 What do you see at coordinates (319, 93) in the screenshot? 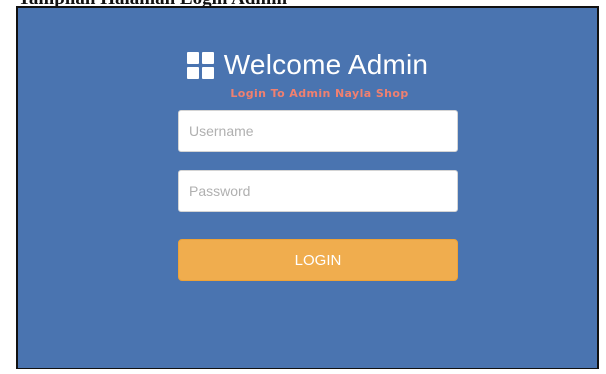
I see `login-subtitle: Login To Admin Nayla Shop` at bounding box center [319, 93].